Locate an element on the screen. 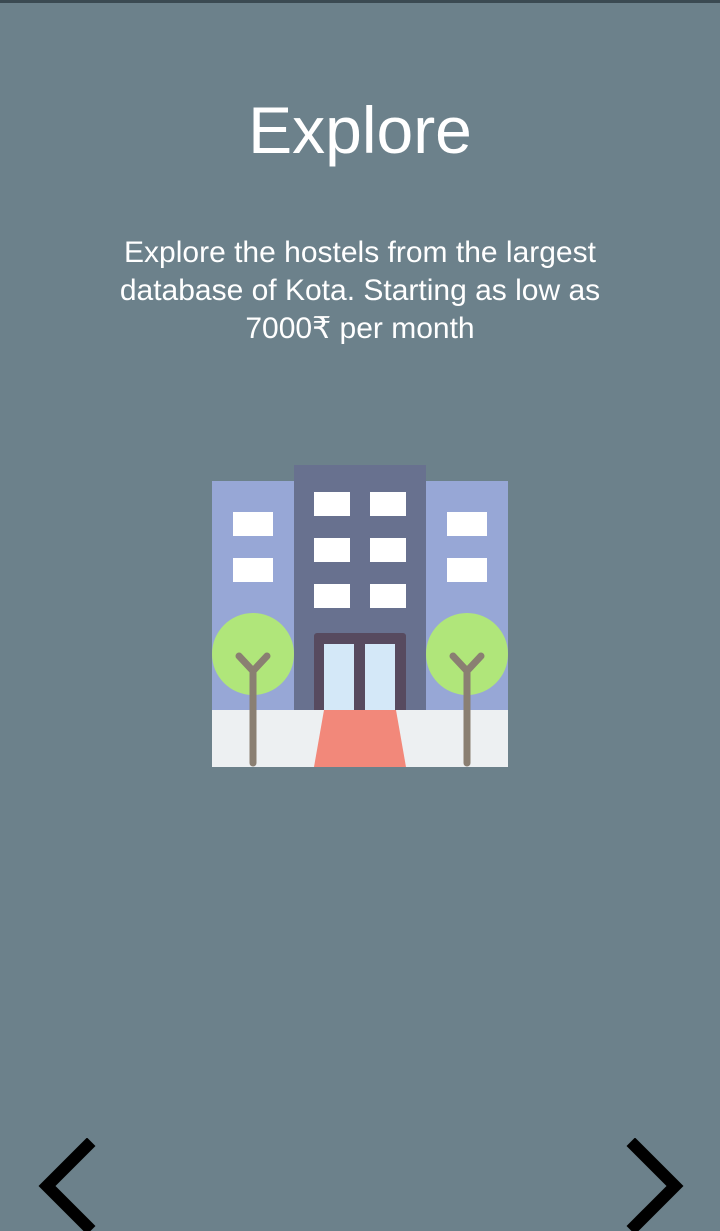 The height and width of the screenshot is (1231, 720). page-title: Explore is located at coordinates (360, 130).